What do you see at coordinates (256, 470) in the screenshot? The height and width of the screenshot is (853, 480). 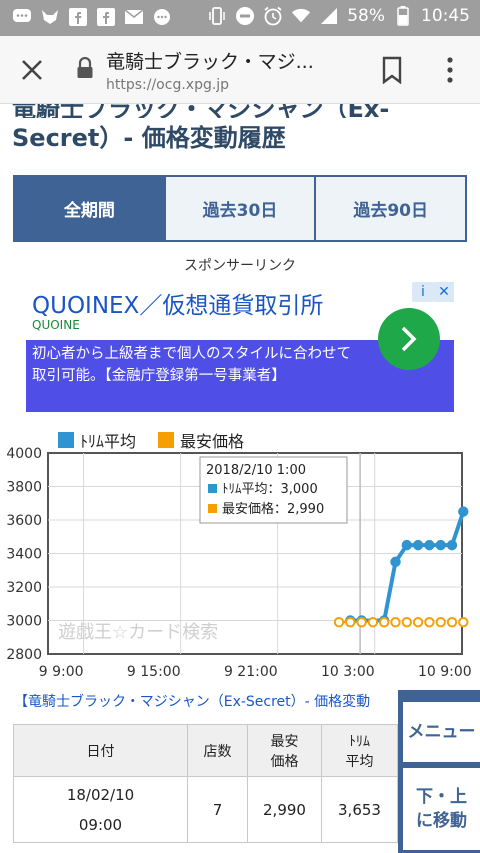 I see `tooltip-title: 2018/2/10 1:00` at bounding box center [256, 470].